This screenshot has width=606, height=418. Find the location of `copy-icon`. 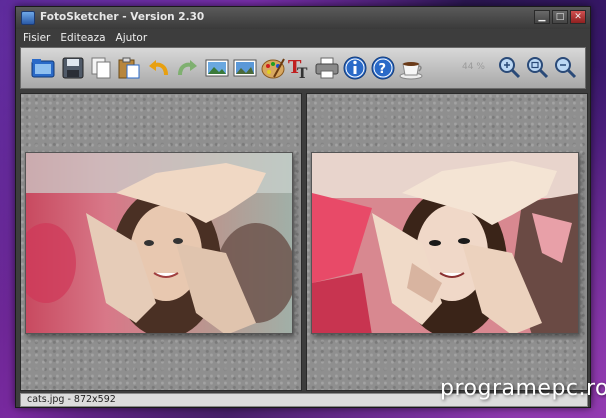

copy-icon is located at coordinates (101, 68).